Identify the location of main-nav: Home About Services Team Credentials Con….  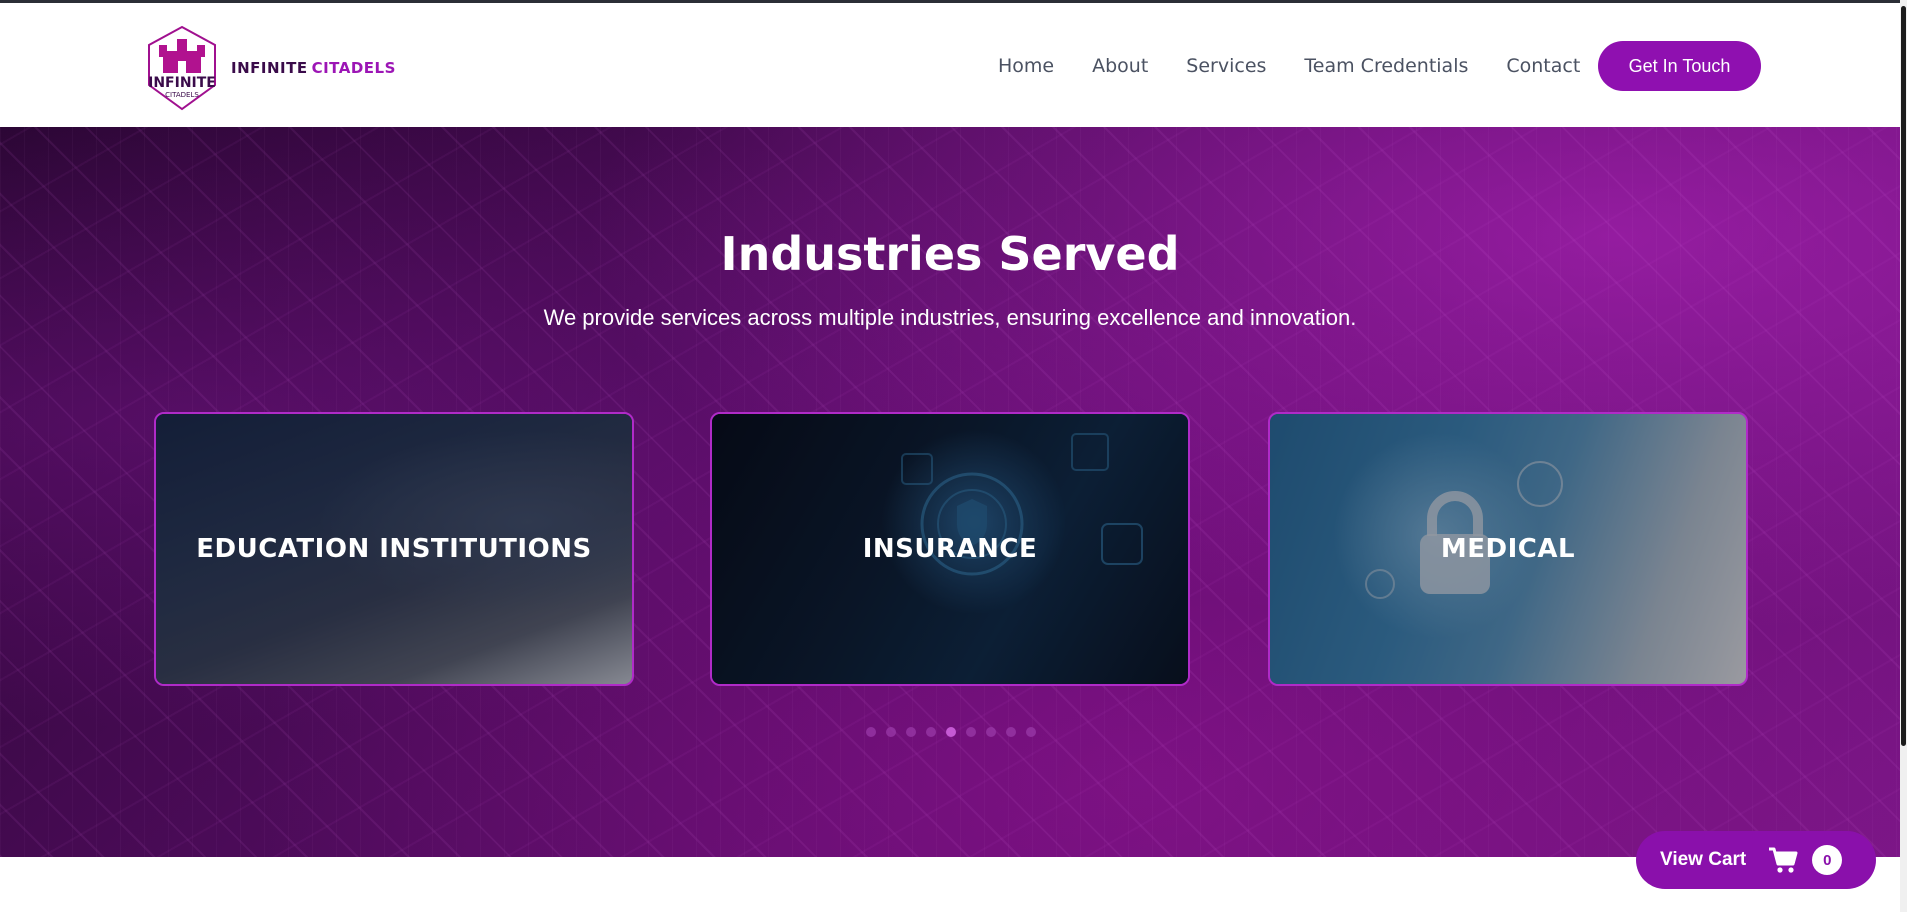
(1308, 66).